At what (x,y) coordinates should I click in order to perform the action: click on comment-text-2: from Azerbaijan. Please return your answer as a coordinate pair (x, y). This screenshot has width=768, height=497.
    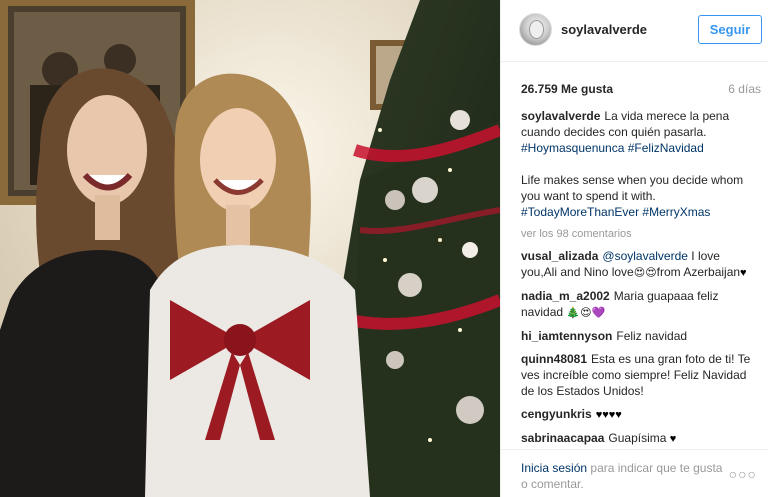
    Looking at the image, I should click on (698, 272).